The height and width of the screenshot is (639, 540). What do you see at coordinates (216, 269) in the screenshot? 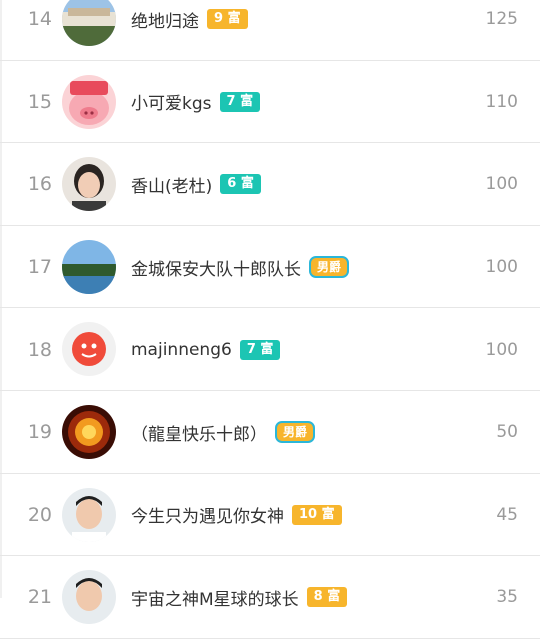
I see `user-name: 金城保安大队十郎队长` at bounding box center [216, 269].